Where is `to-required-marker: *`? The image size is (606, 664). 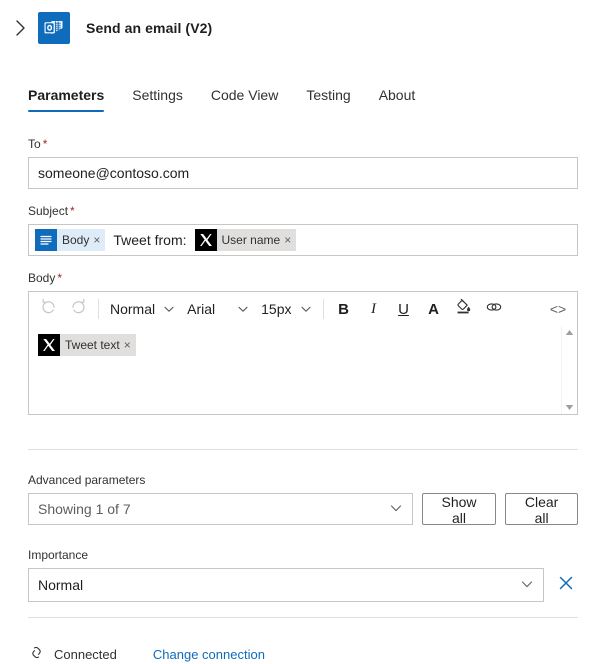 to-required-marker: * is located at coordinates (45, 144).